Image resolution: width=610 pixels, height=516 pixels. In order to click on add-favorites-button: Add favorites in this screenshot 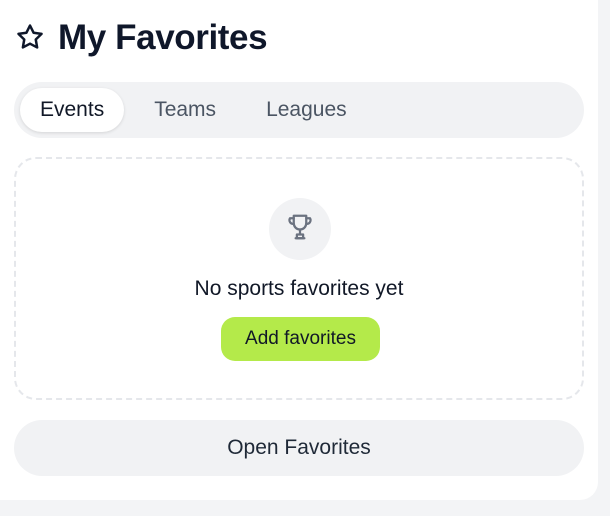, I will do `click(300, 339)`.